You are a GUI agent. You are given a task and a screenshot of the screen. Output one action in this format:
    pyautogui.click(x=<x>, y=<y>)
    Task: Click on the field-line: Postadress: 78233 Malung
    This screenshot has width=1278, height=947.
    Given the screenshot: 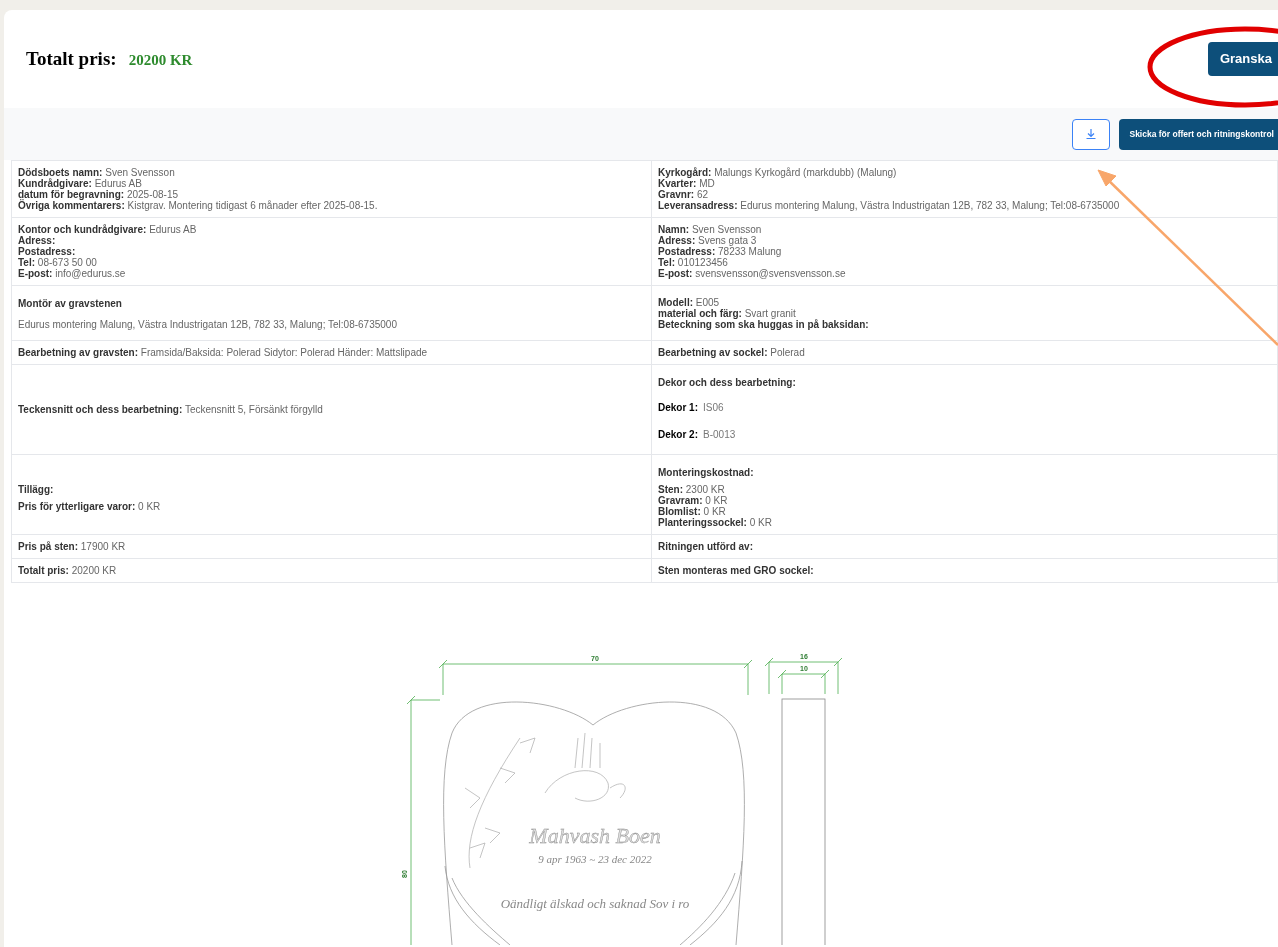 What is the action you would take?
    pyautogui.click(x=720, y=251)
    